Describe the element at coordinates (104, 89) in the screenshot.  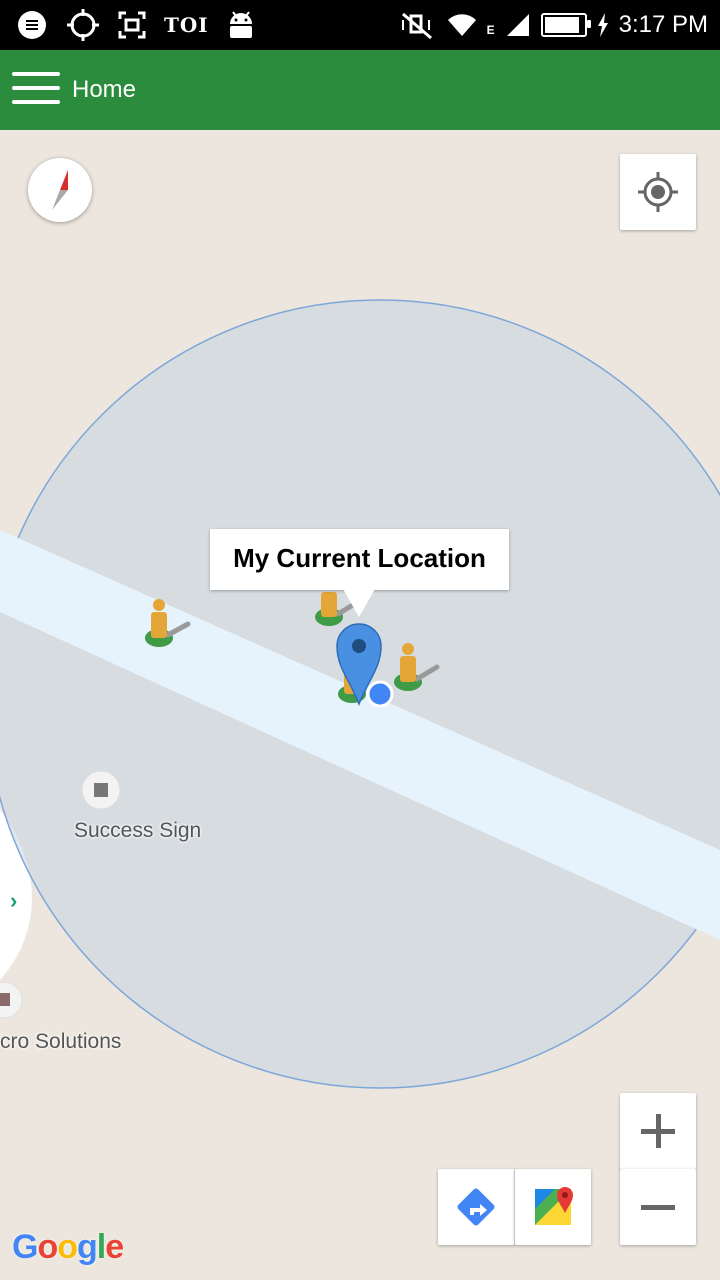
I see `page-title: Home` at that location.